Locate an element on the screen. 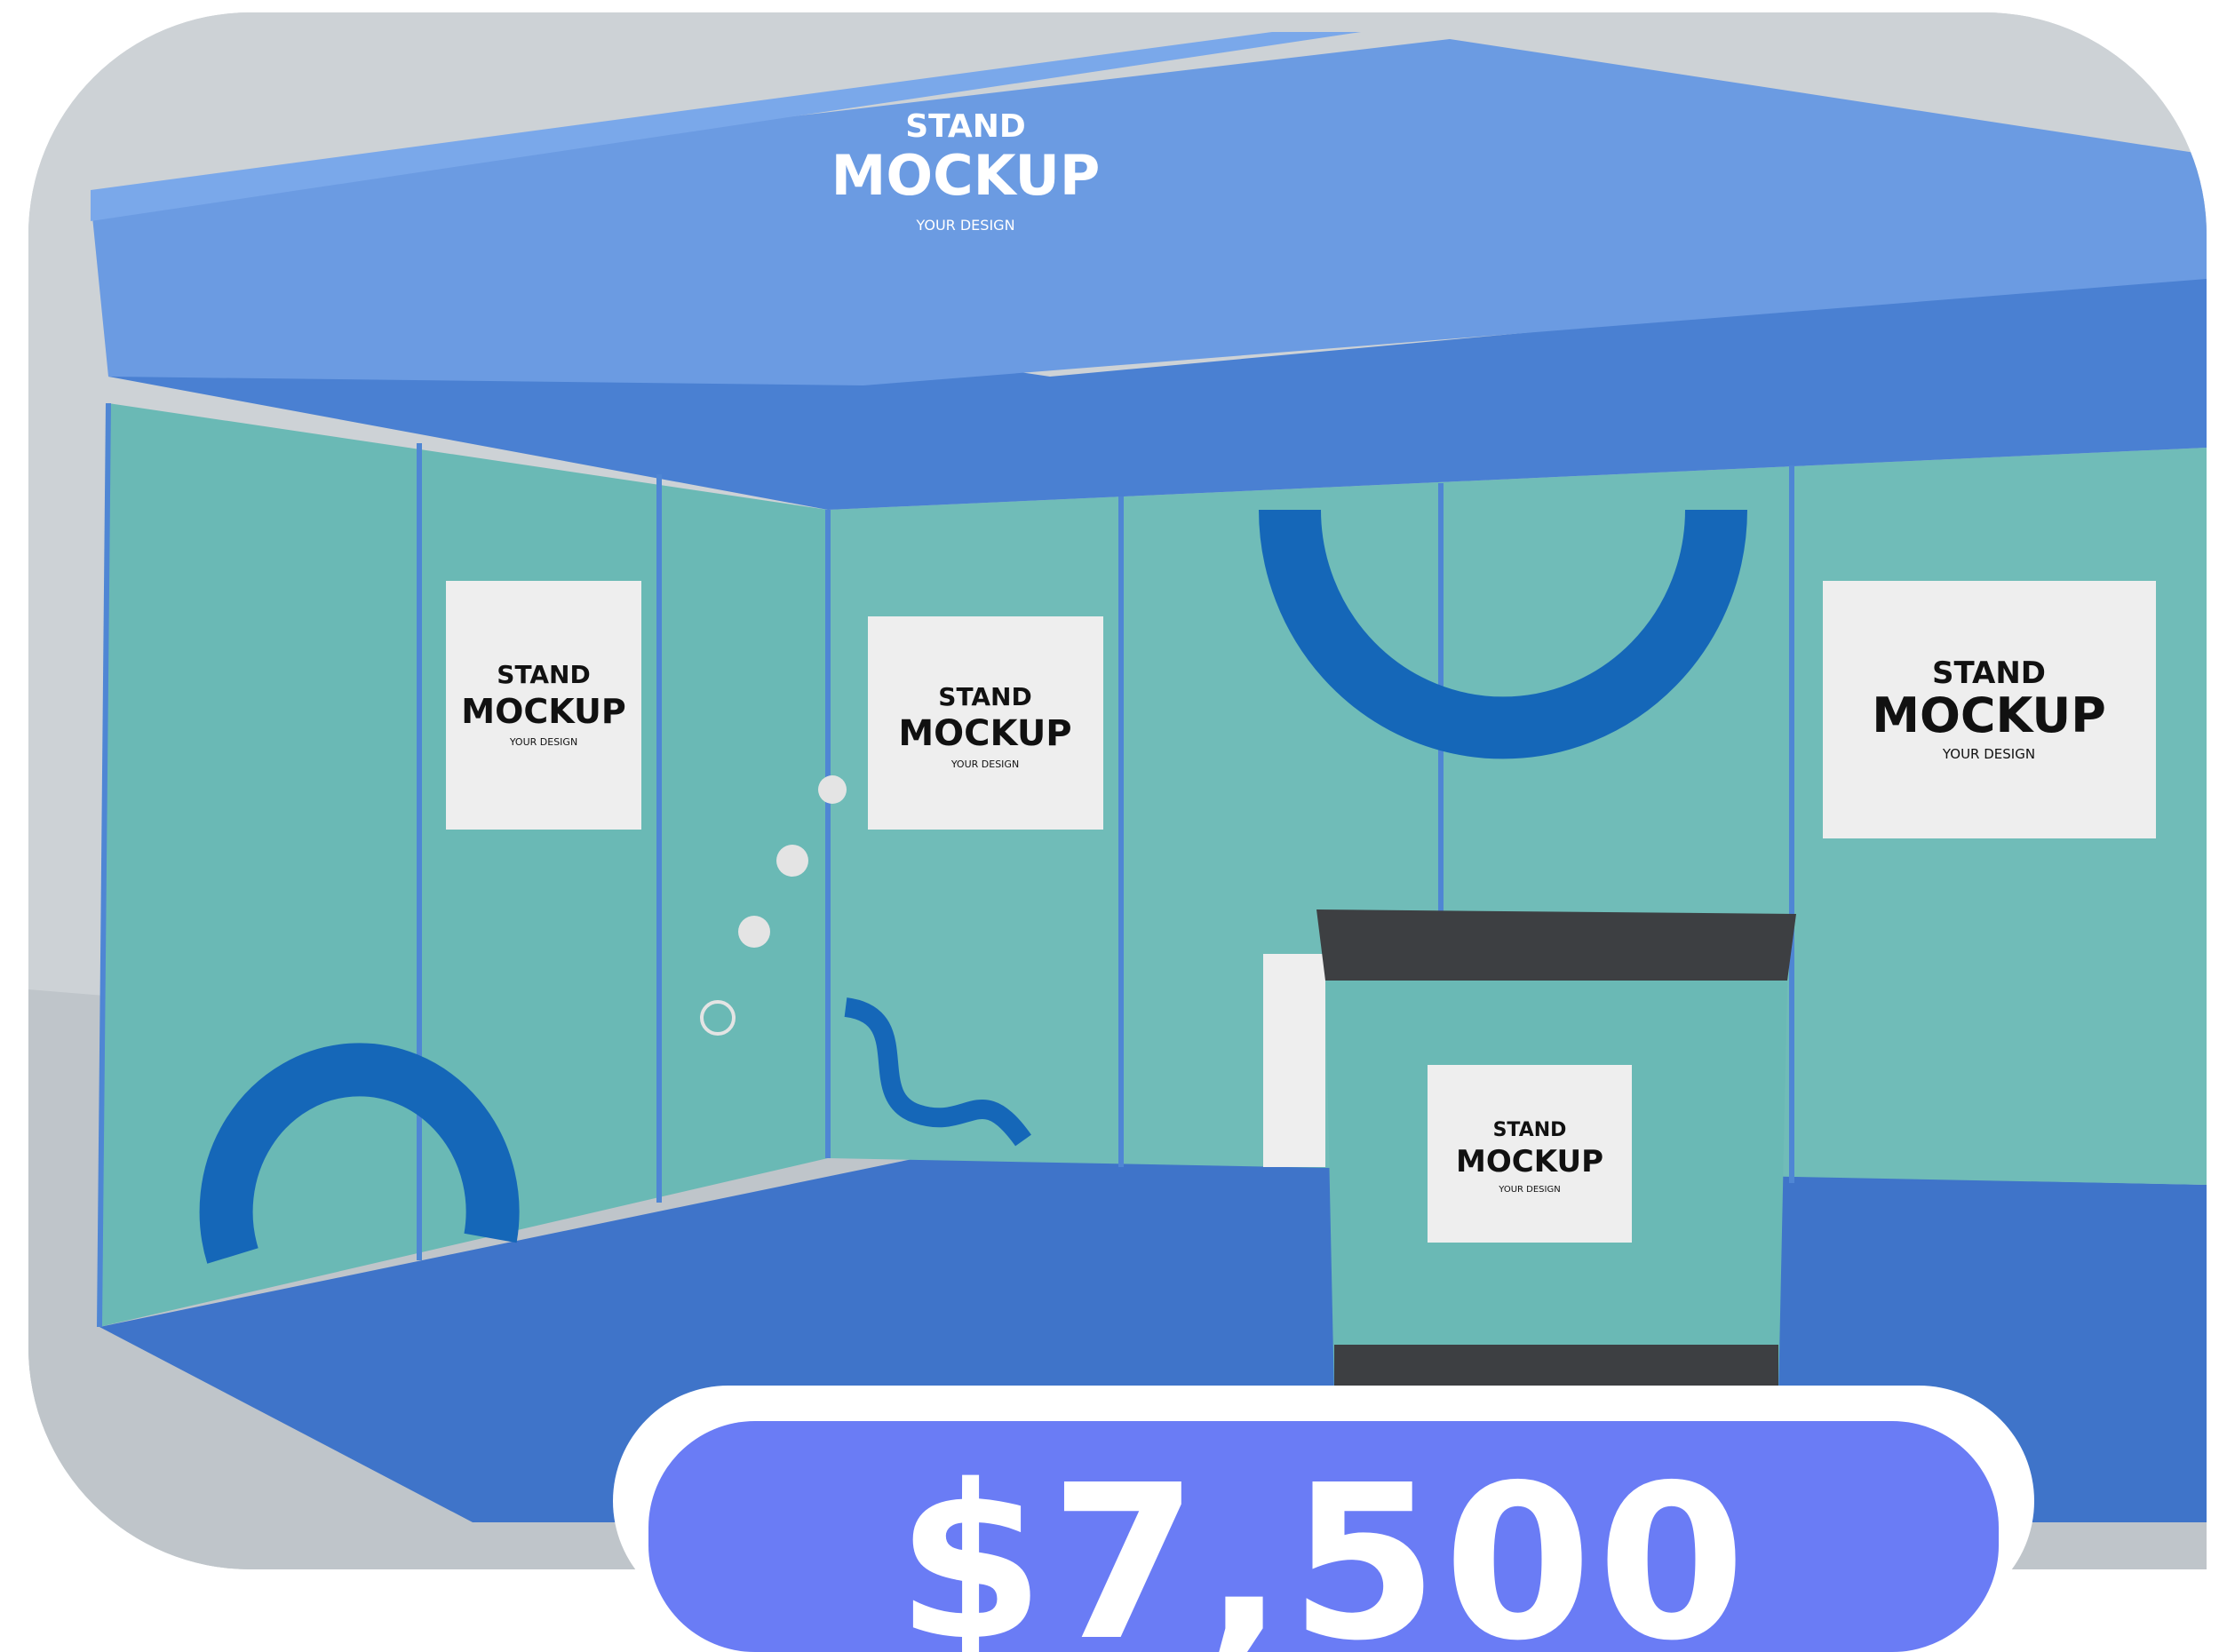  poster-left-line3: YOUR DESIGN is located at coordinates (543, 742).